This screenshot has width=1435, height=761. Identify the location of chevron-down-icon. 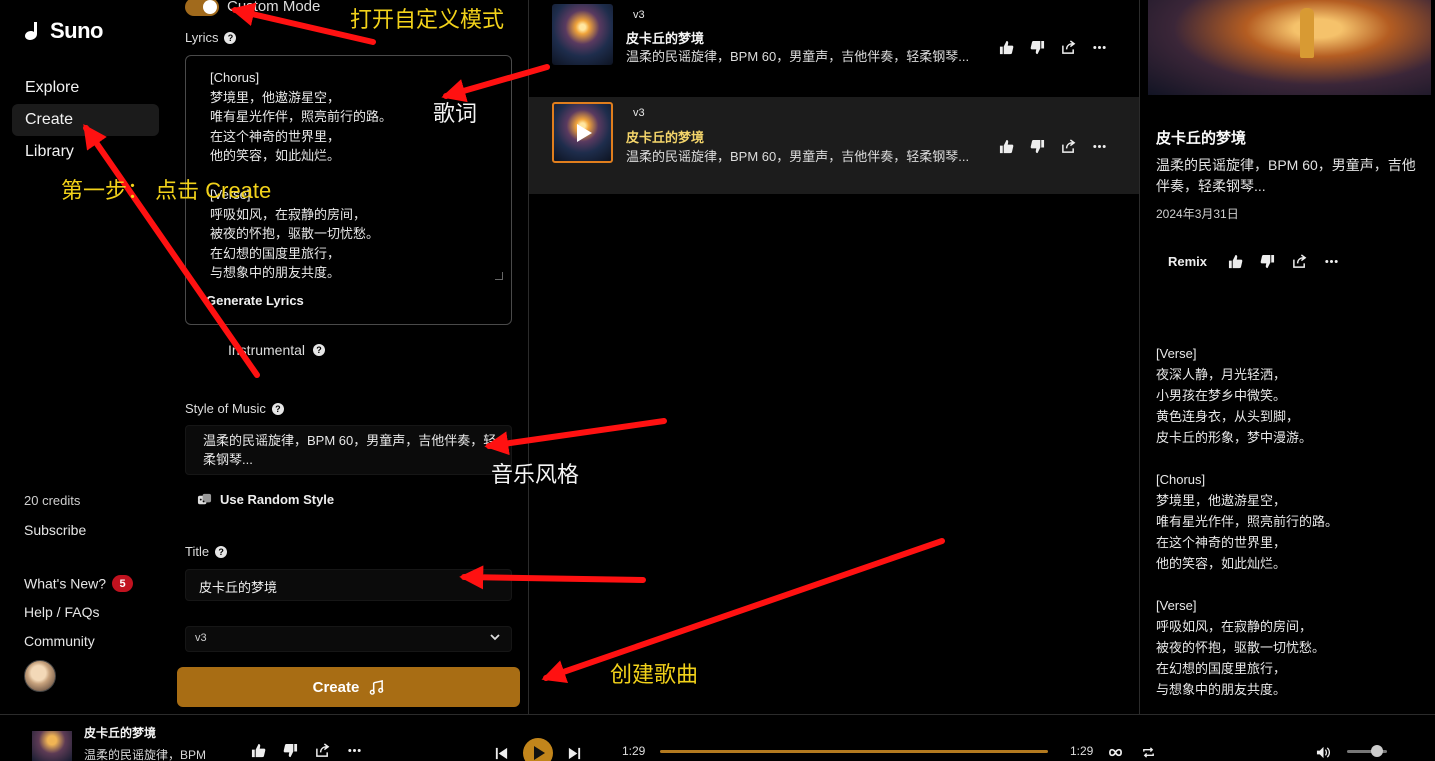
(495, 637).